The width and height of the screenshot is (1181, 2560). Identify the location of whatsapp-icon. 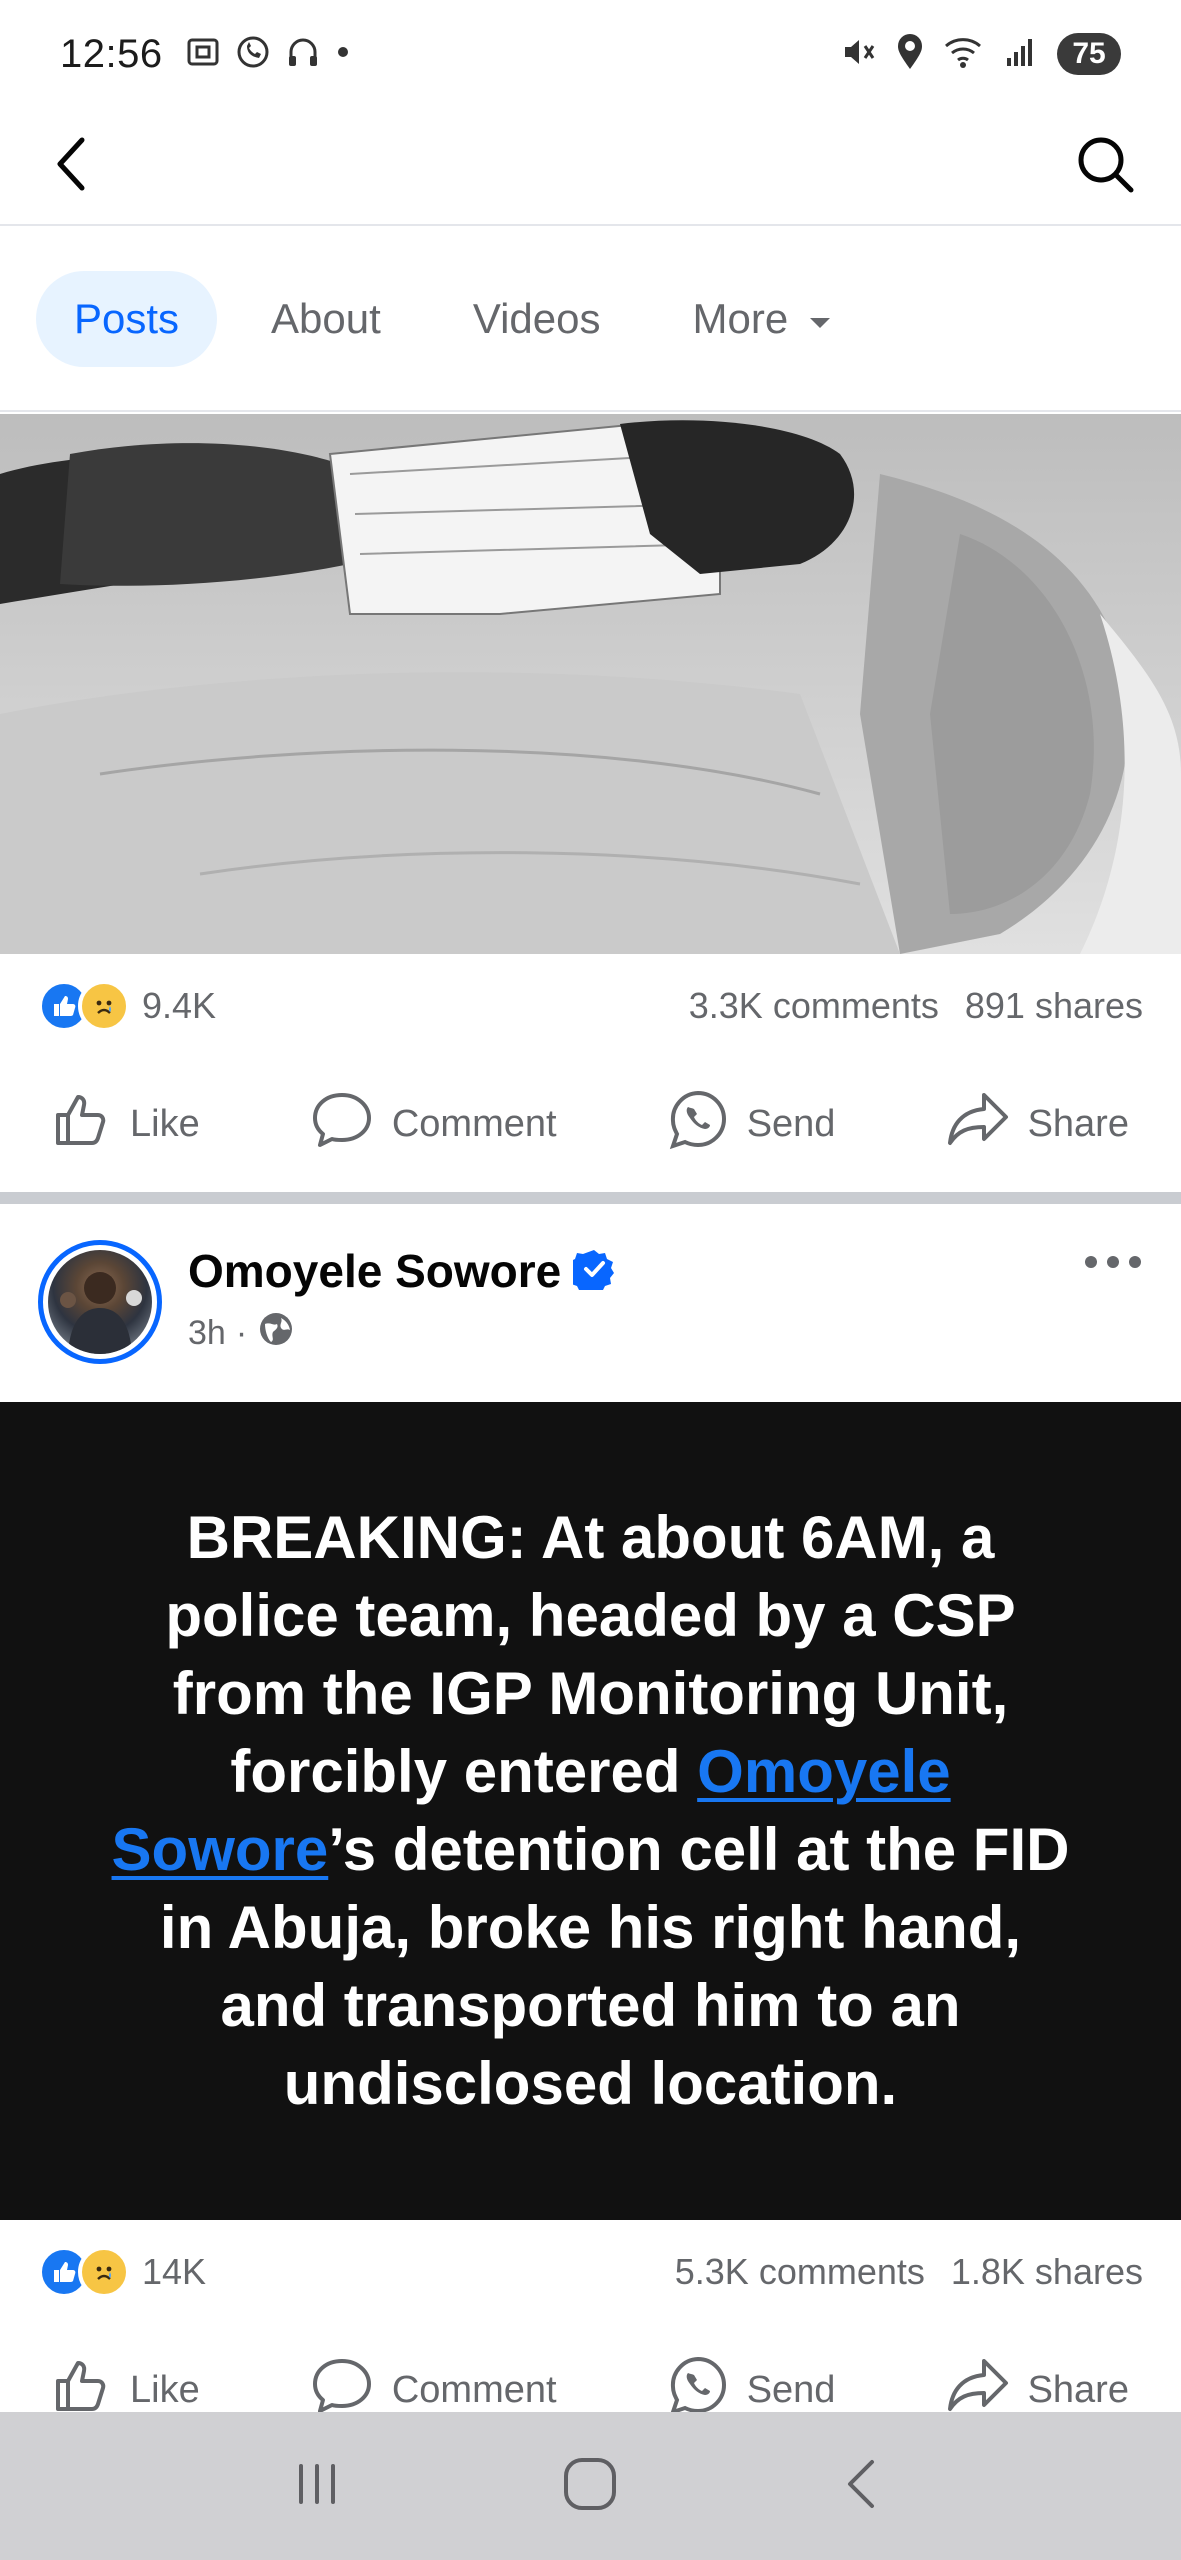
(253, 54).